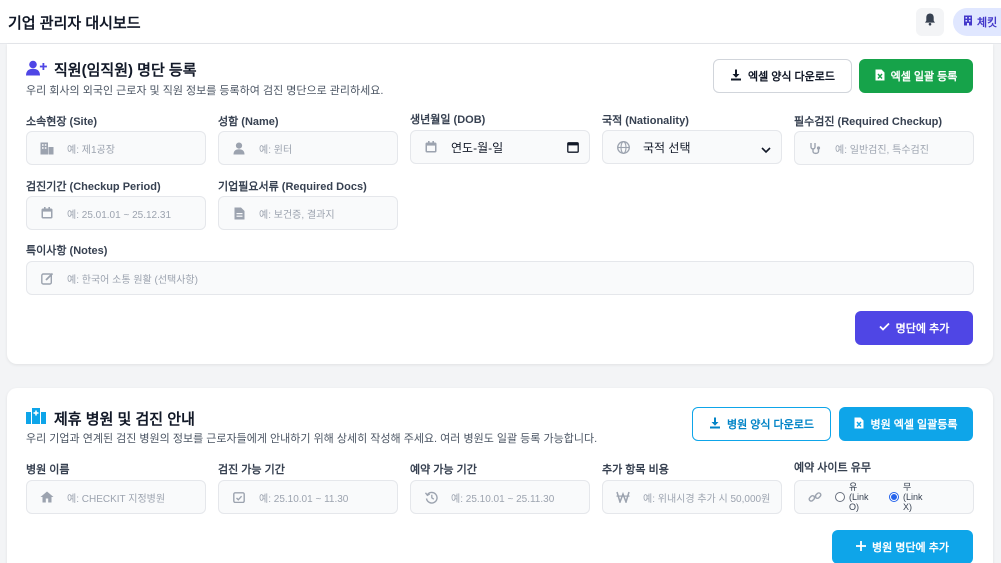 Image resolution: width=1001 pixels, height=563 pixels. What do you see at coordinates (308, 148) in the screenshot?
I see `name-input: 예: 윈터` at bounding box center [308, 148].